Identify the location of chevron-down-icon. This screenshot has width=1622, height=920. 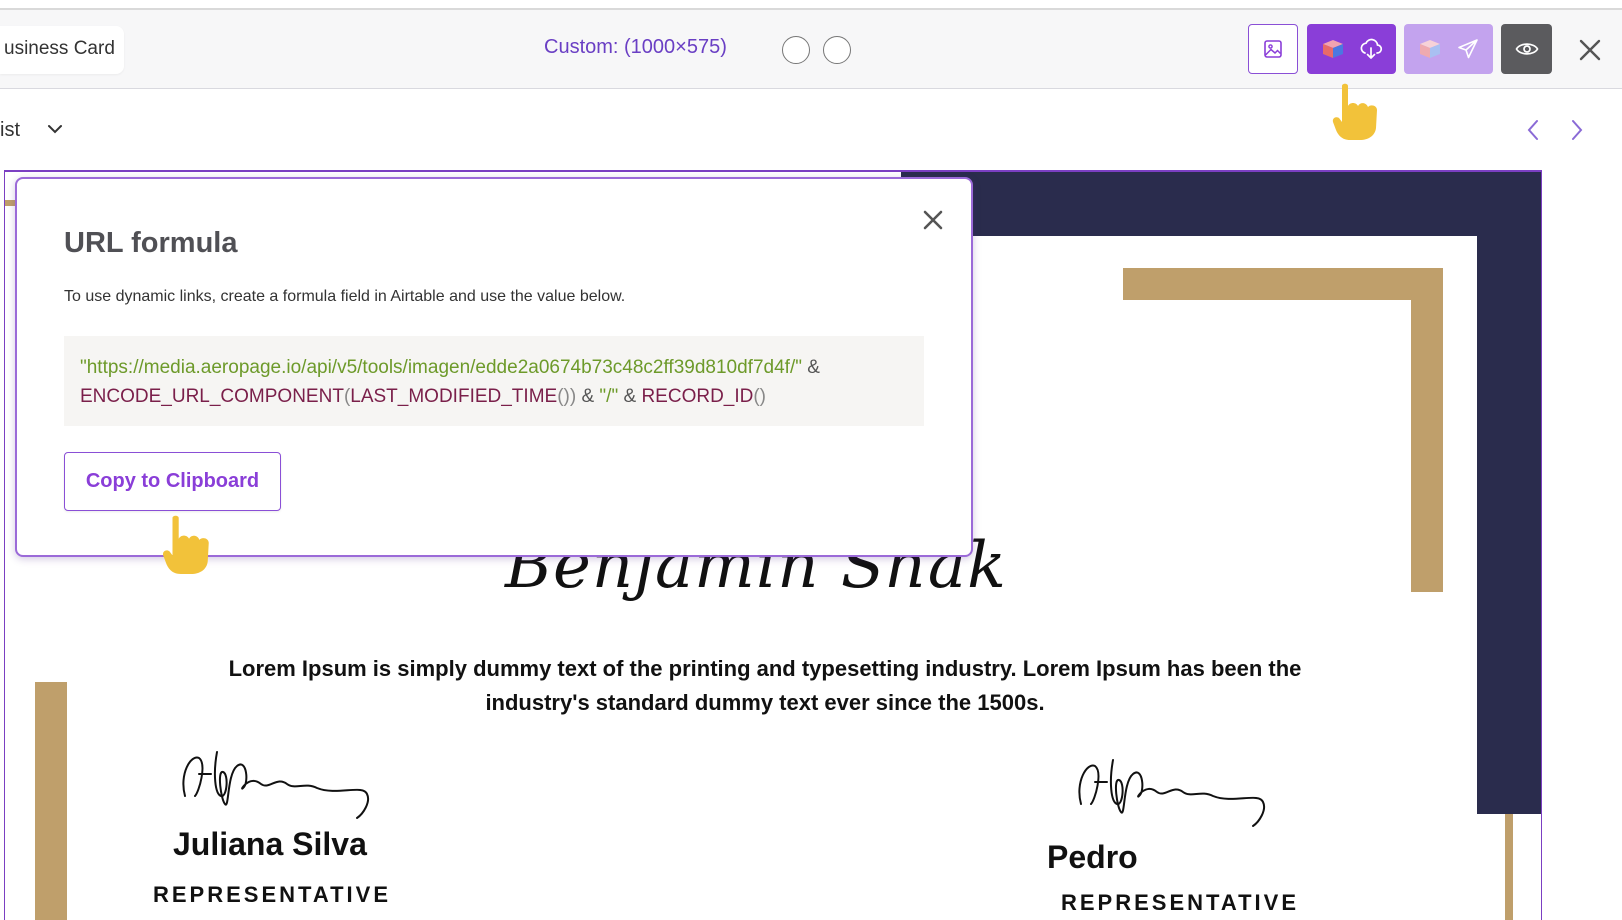
(55, 129).